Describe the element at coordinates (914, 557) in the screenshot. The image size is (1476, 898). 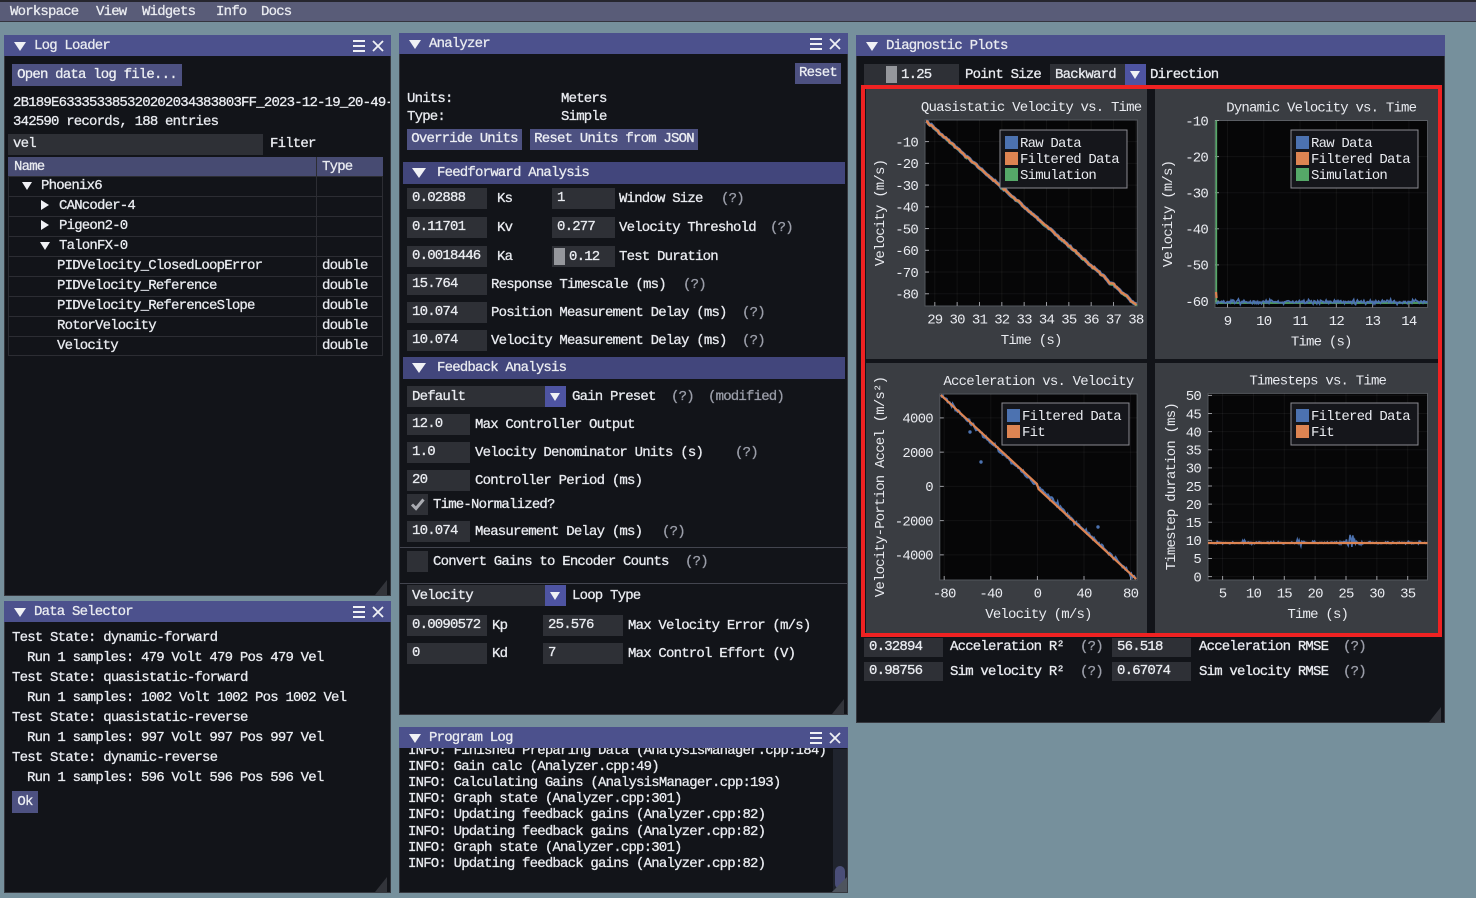
I see `svg-text: -4000` at that location.